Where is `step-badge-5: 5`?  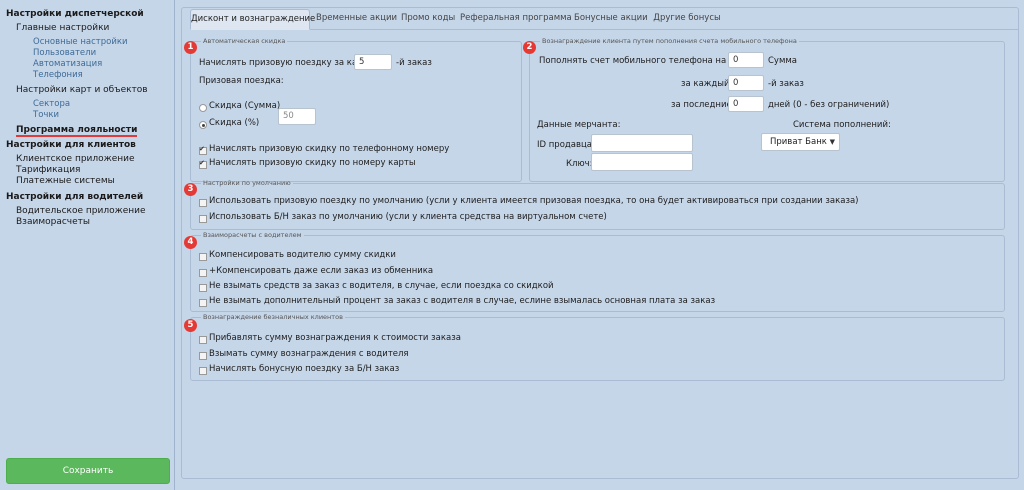 step-badge-5: 5 is located at coordinates (190, 325).